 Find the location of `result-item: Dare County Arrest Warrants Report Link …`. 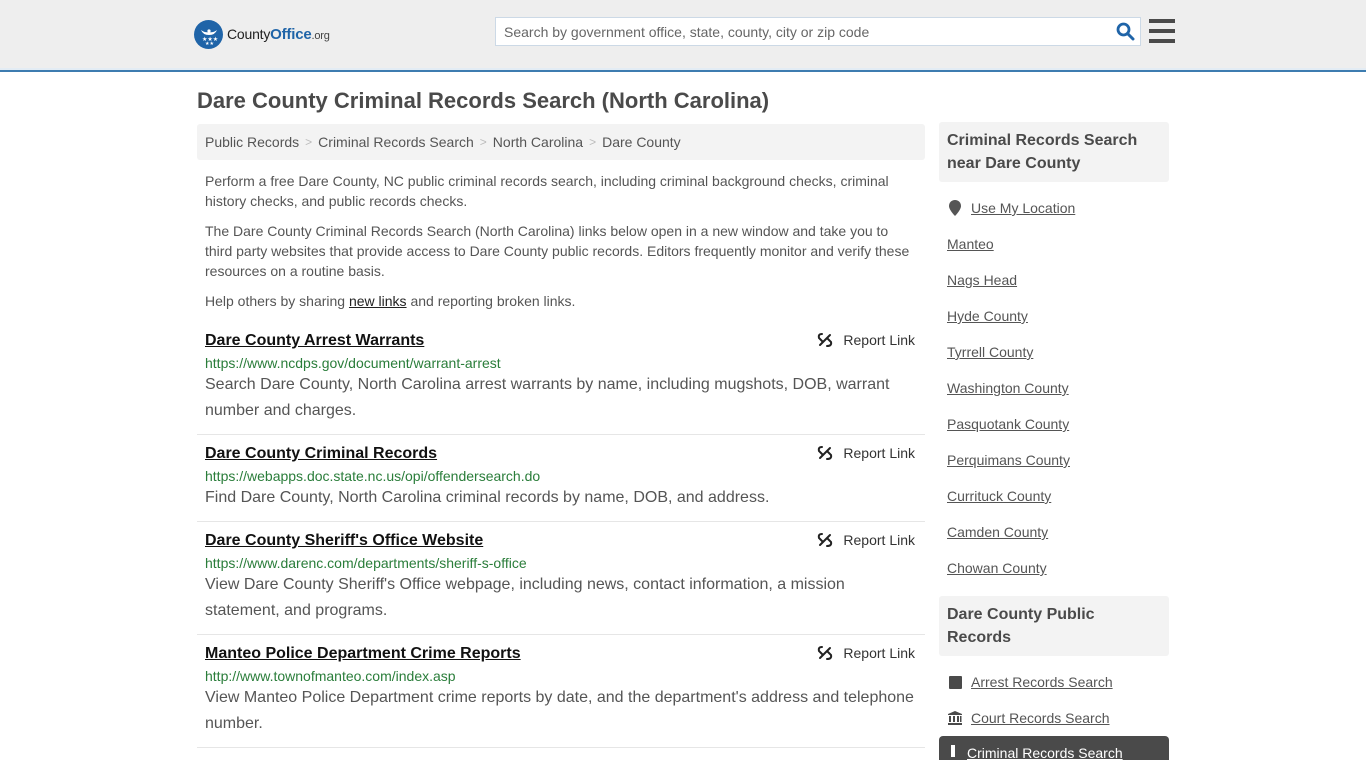

result-item: Dare County Arrest Warrants Report Link … is located at coordinates (561, 378).